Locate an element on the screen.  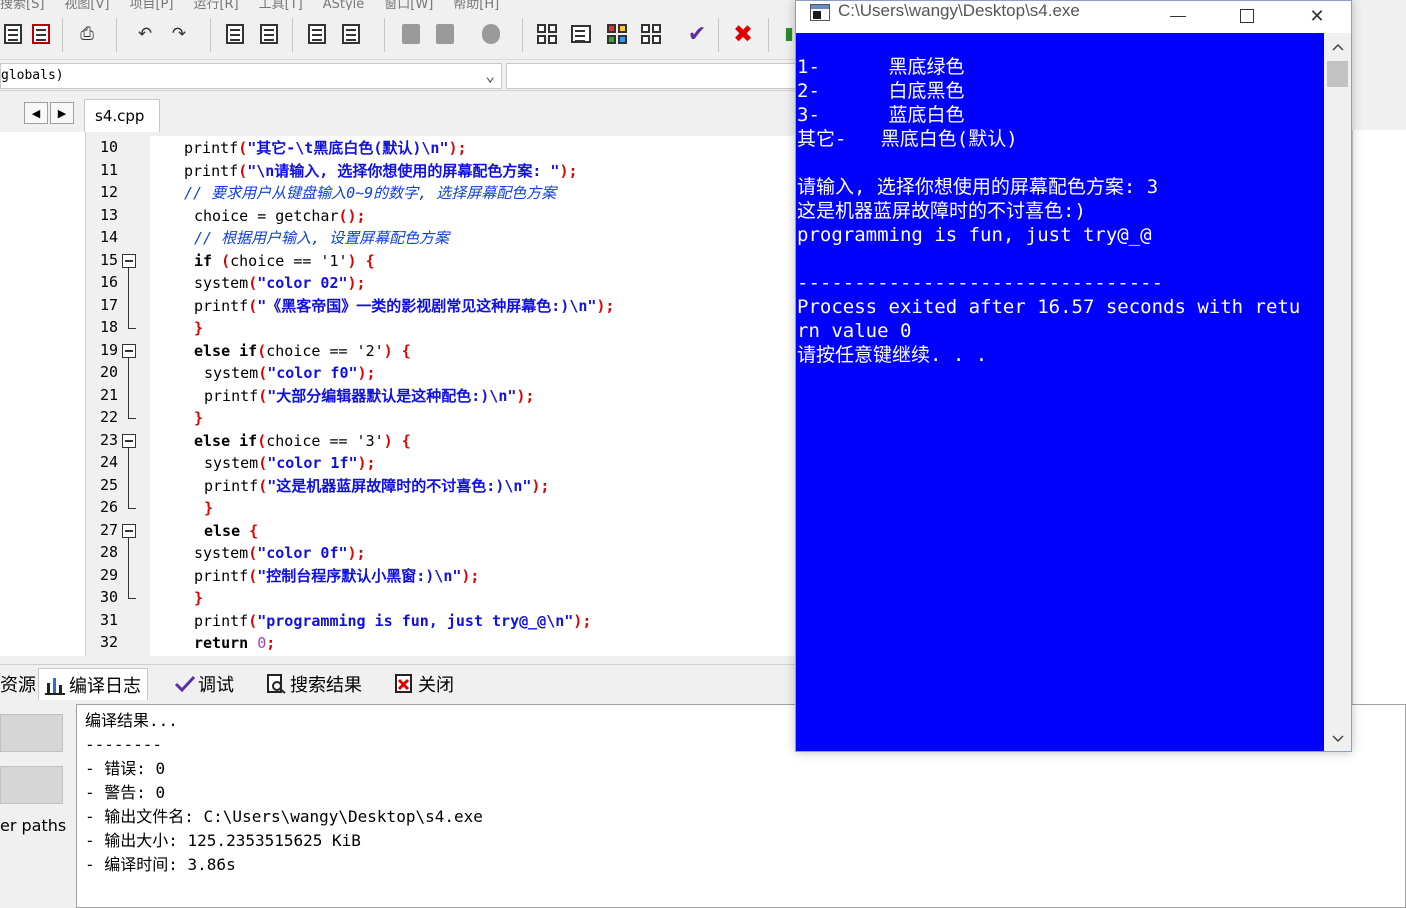
console-line: 其它- 黑底白色(默认) is located at coordinates (907, 139).